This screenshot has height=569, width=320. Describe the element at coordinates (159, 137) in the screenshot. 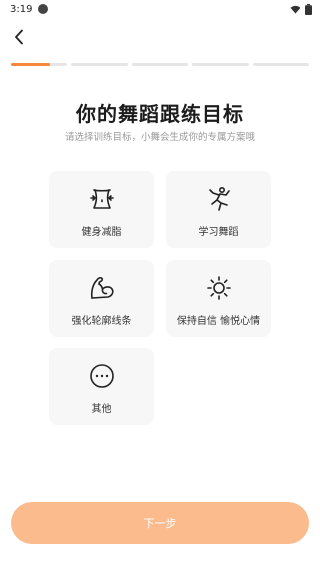

I see `page-subtitle: 请选择训练目标，小舞会生成你的专属方案哦` at that location.